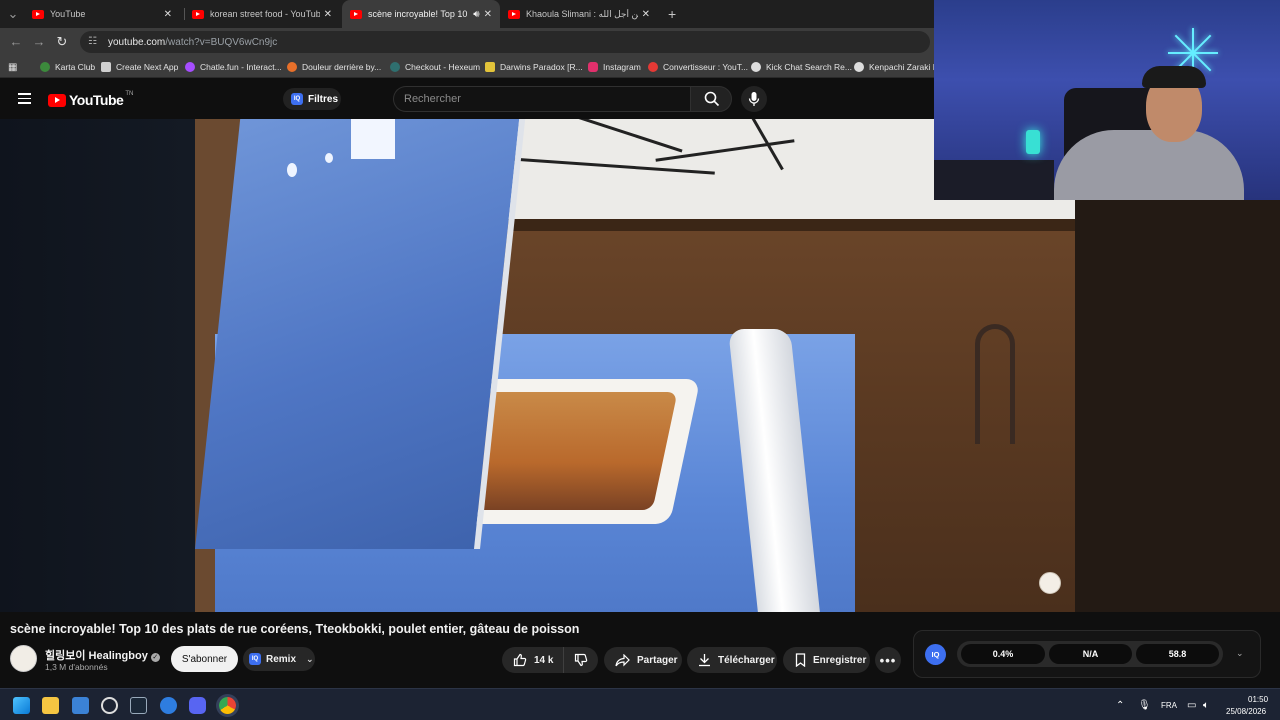 This screenshot has width=1280, height=720. I want to click on microphone-icon, so click(754, 99).